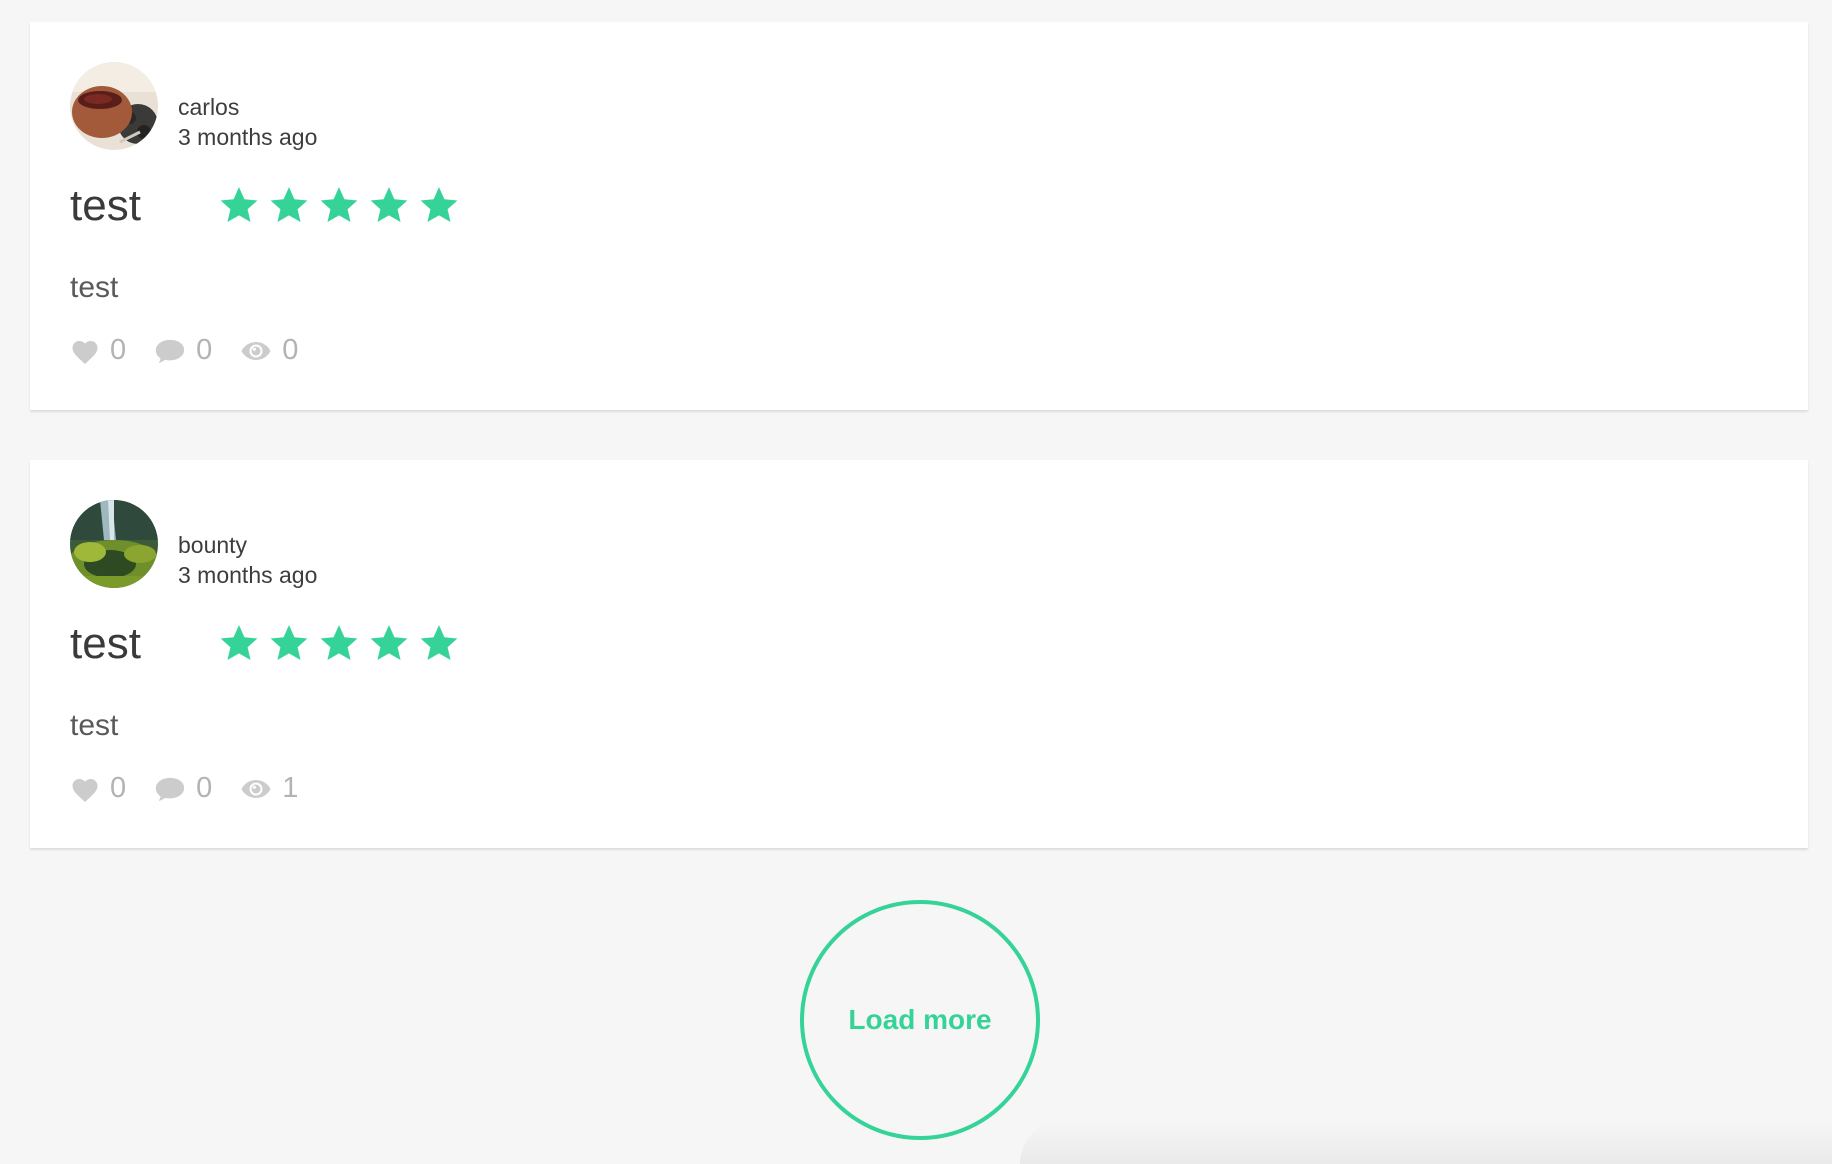 This screenshot has width=1832, height=1164. I want to click on review-stats: 0 0 1, so click(198, 788).